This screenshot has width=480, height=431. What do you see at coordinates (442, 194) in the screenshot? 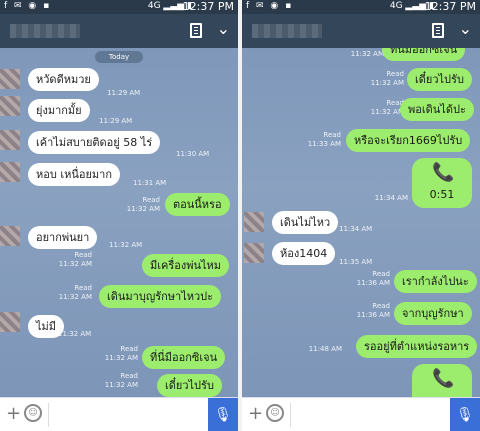
I see `call-duration: 0:51` at bounding box center [442, 194].